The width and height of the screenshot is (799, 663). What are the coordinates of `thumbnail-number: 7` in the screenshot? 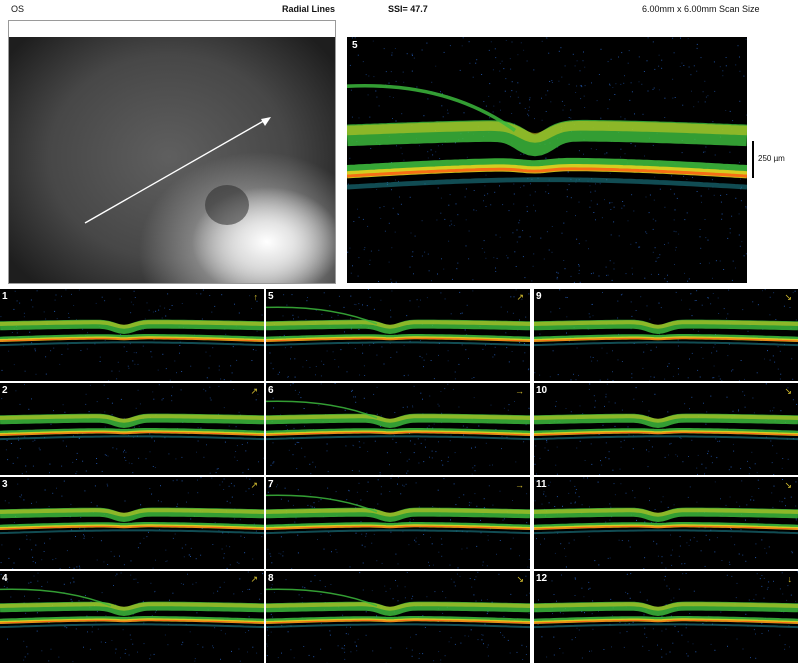 It's located at (271, 484).